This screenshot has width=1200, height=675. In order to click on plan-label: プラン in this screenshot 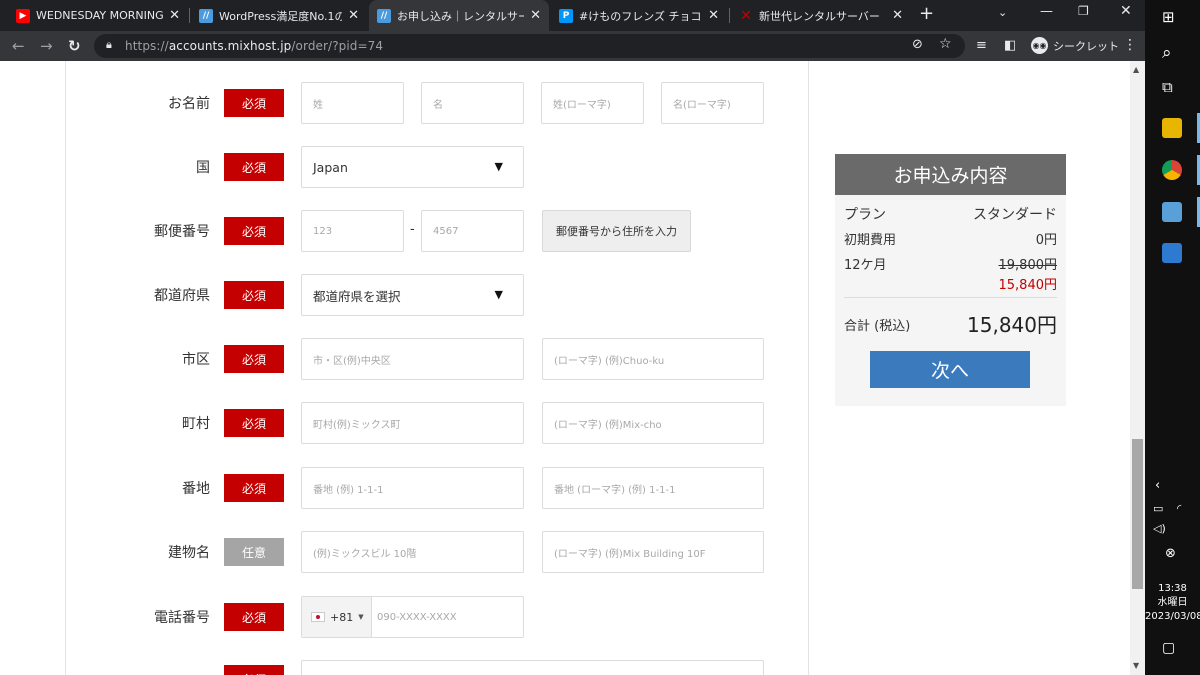, I will do `click(865, 215)`.